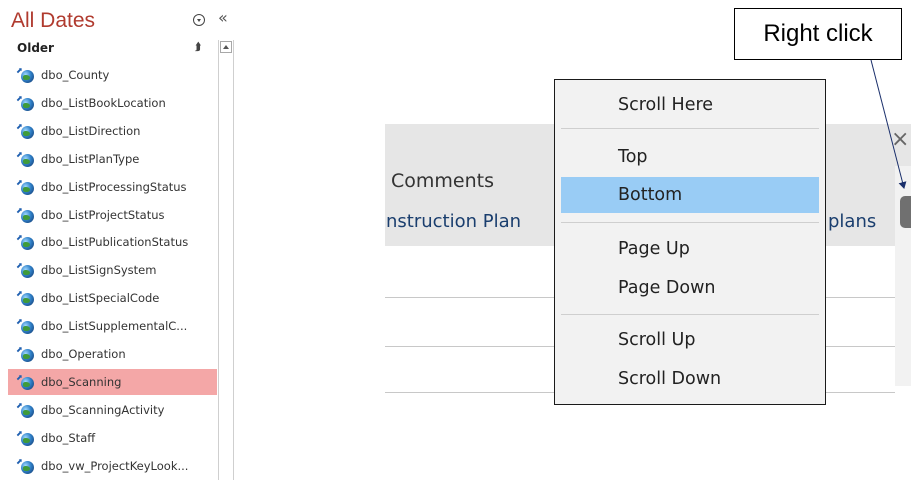  I want to click on callout-arrow-line, so click(888, 124).